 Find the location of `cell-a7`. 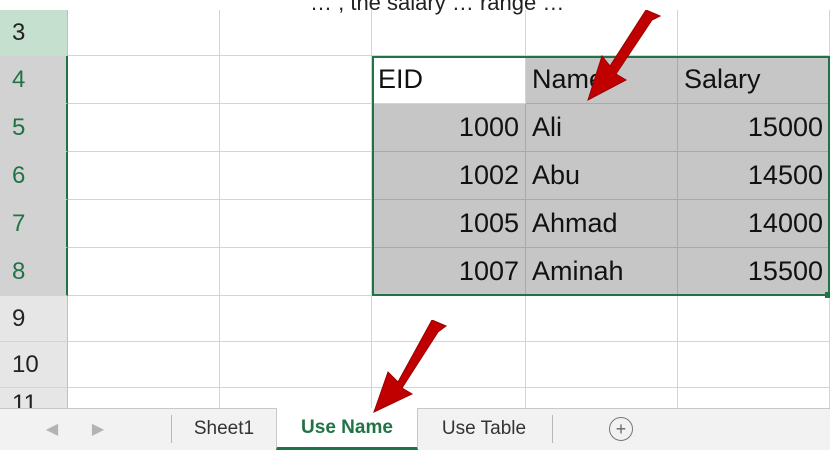

cell-a7 is located at coordinates (144, 224).